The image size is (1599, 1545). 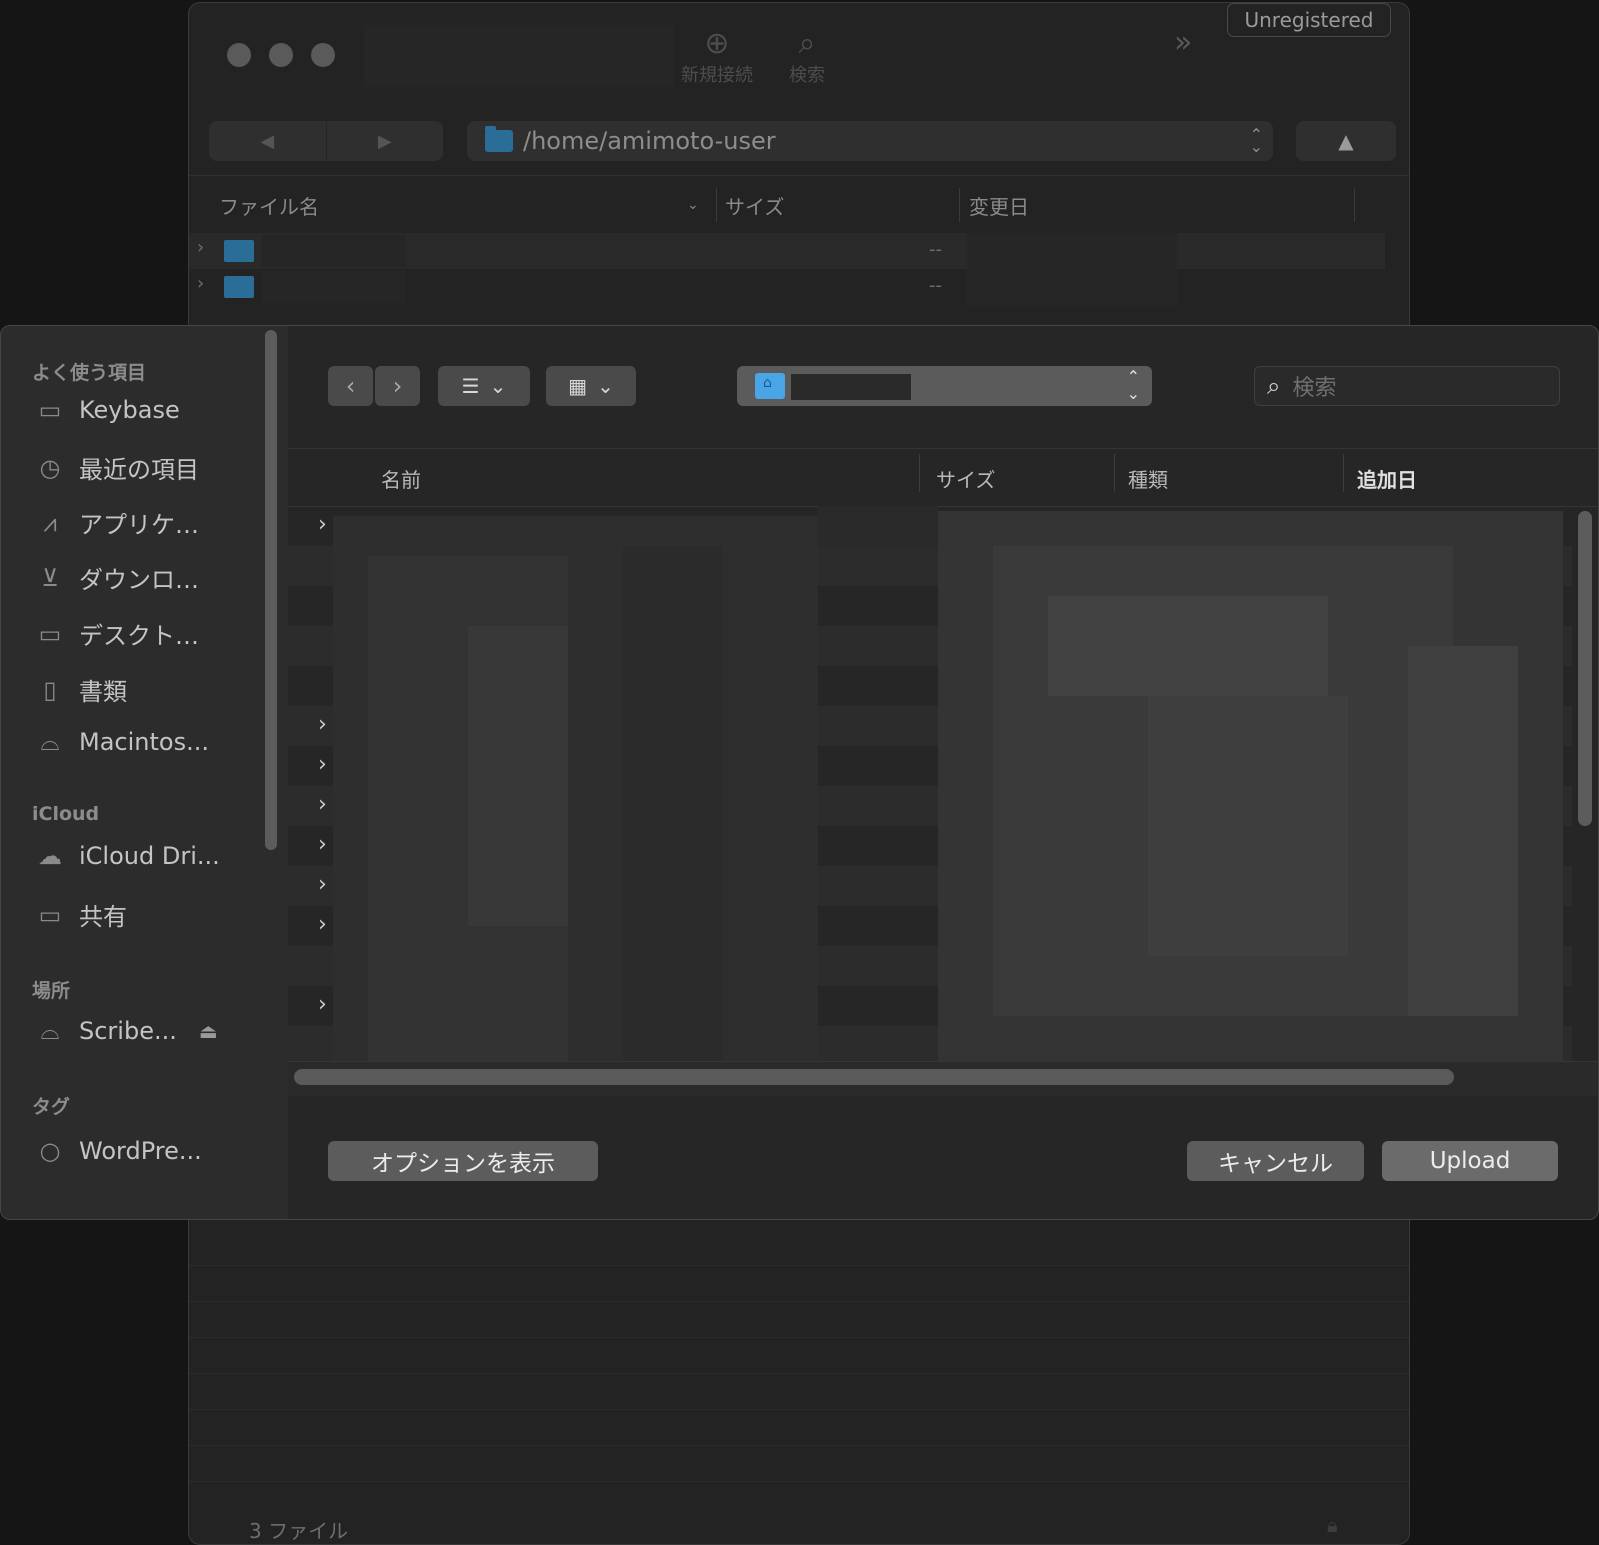 What do you see at coordinates (649, 141) in the screenshot?
I see `path-label: /home/amimoto-user` at bounding box center [649, 141].